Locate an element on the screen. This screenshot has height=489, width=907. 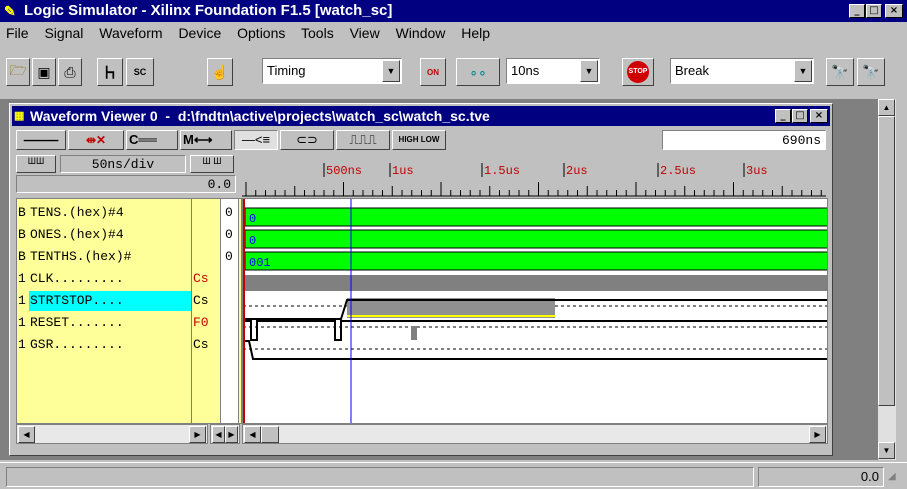
cursor-line-icon: ══ is located at coordinates (147, 139).